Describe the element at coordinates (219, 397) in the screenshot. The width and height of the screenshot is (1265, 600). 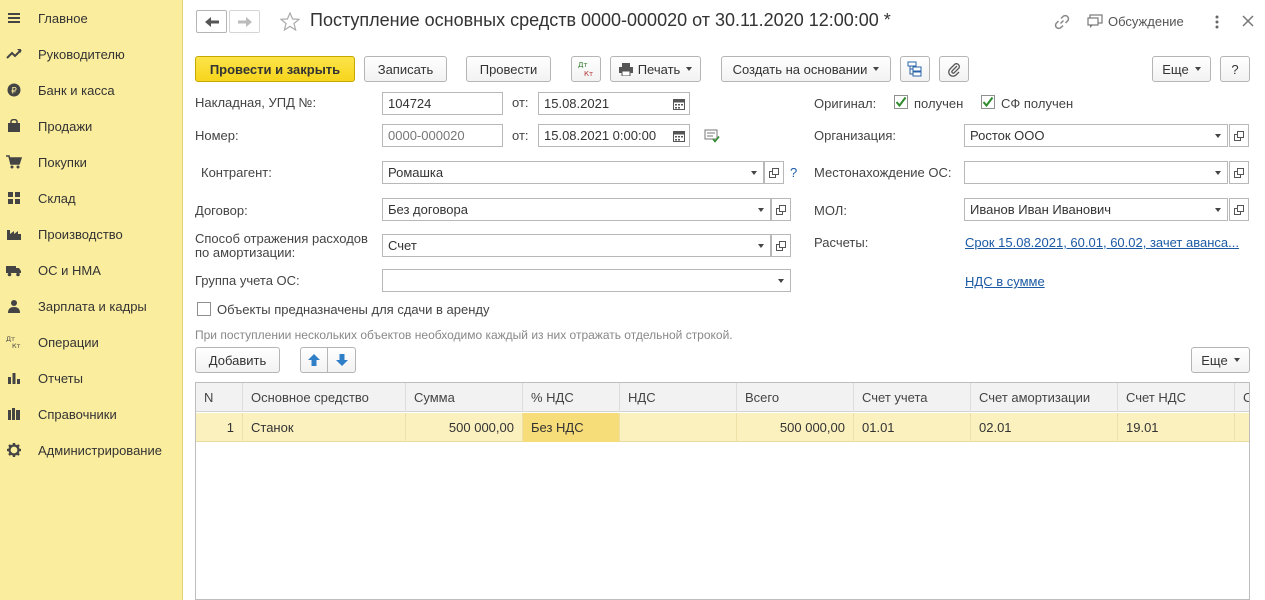
I see `column-header-n: N` at that location.